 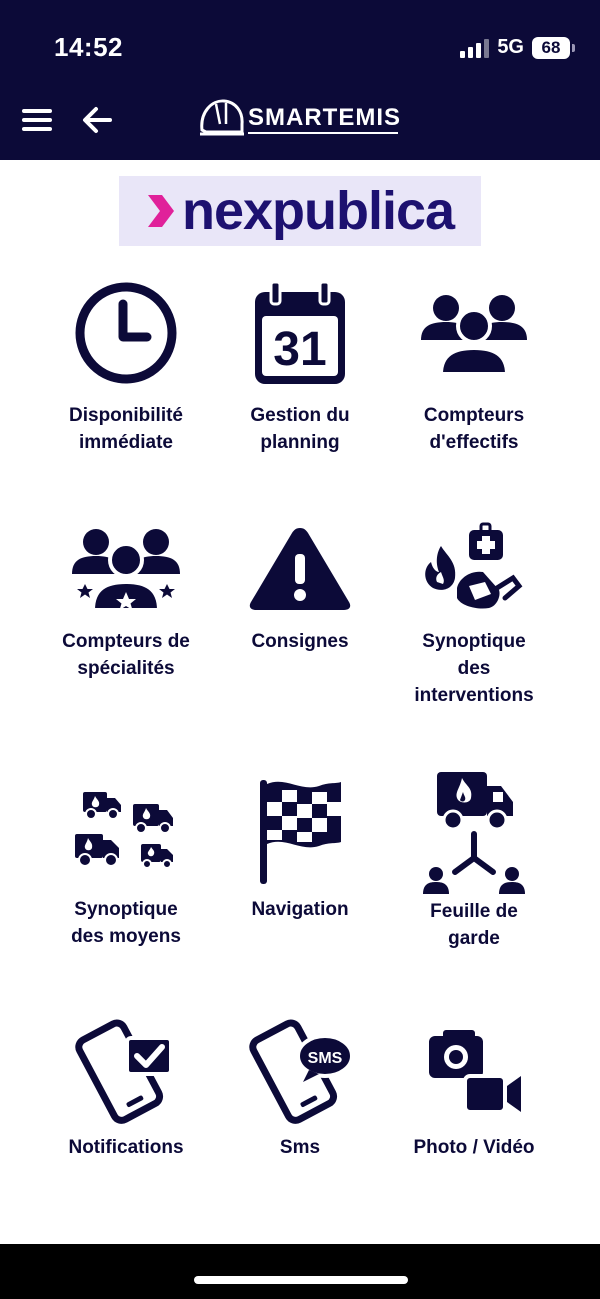 I want to click on menu-item-disponibilite: Disponibilité immédiate, so click(x=126, y=367).